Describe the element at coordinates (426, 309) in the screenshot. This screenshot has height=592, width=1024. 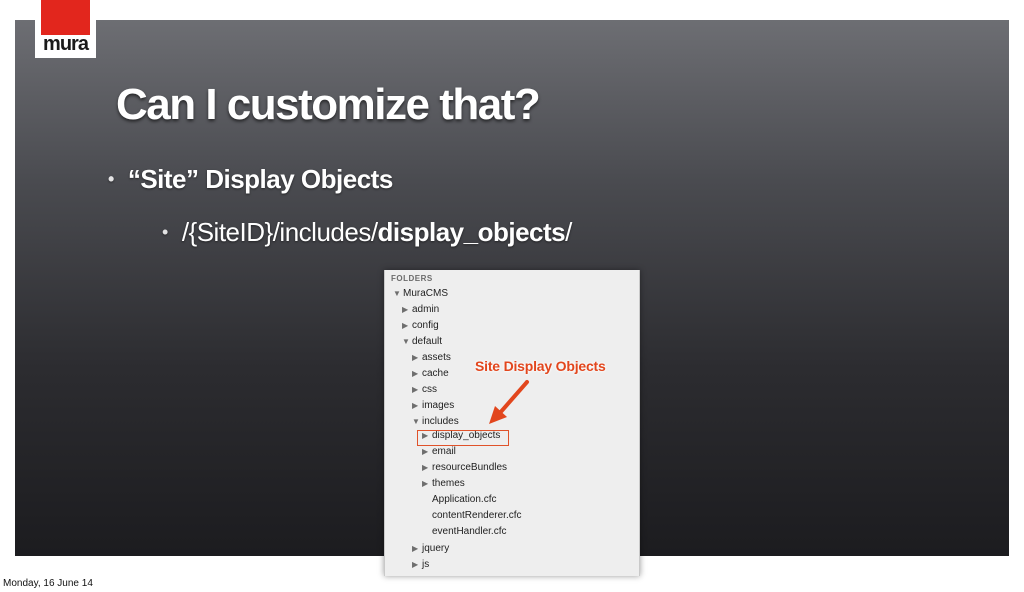
I see `tree-item-label: admin` at that location.